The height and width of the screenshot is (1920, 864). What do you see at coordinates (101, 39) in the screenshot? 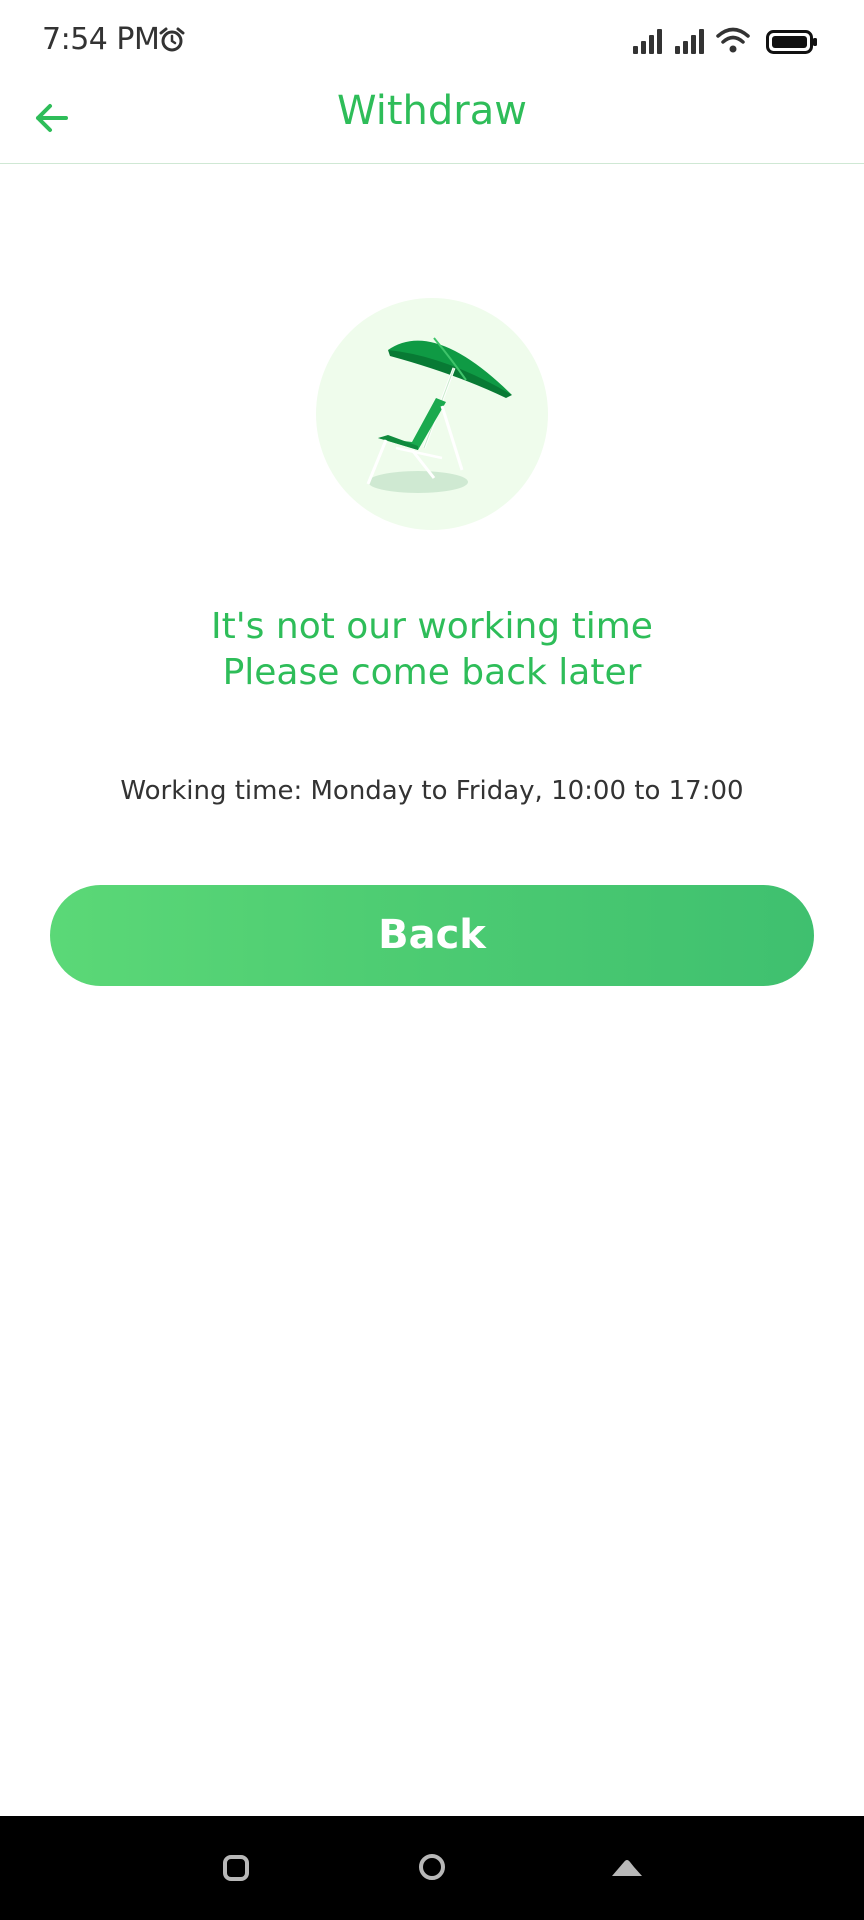
I see `status-time: 7:54 PM` at bounding box center [101, 39].